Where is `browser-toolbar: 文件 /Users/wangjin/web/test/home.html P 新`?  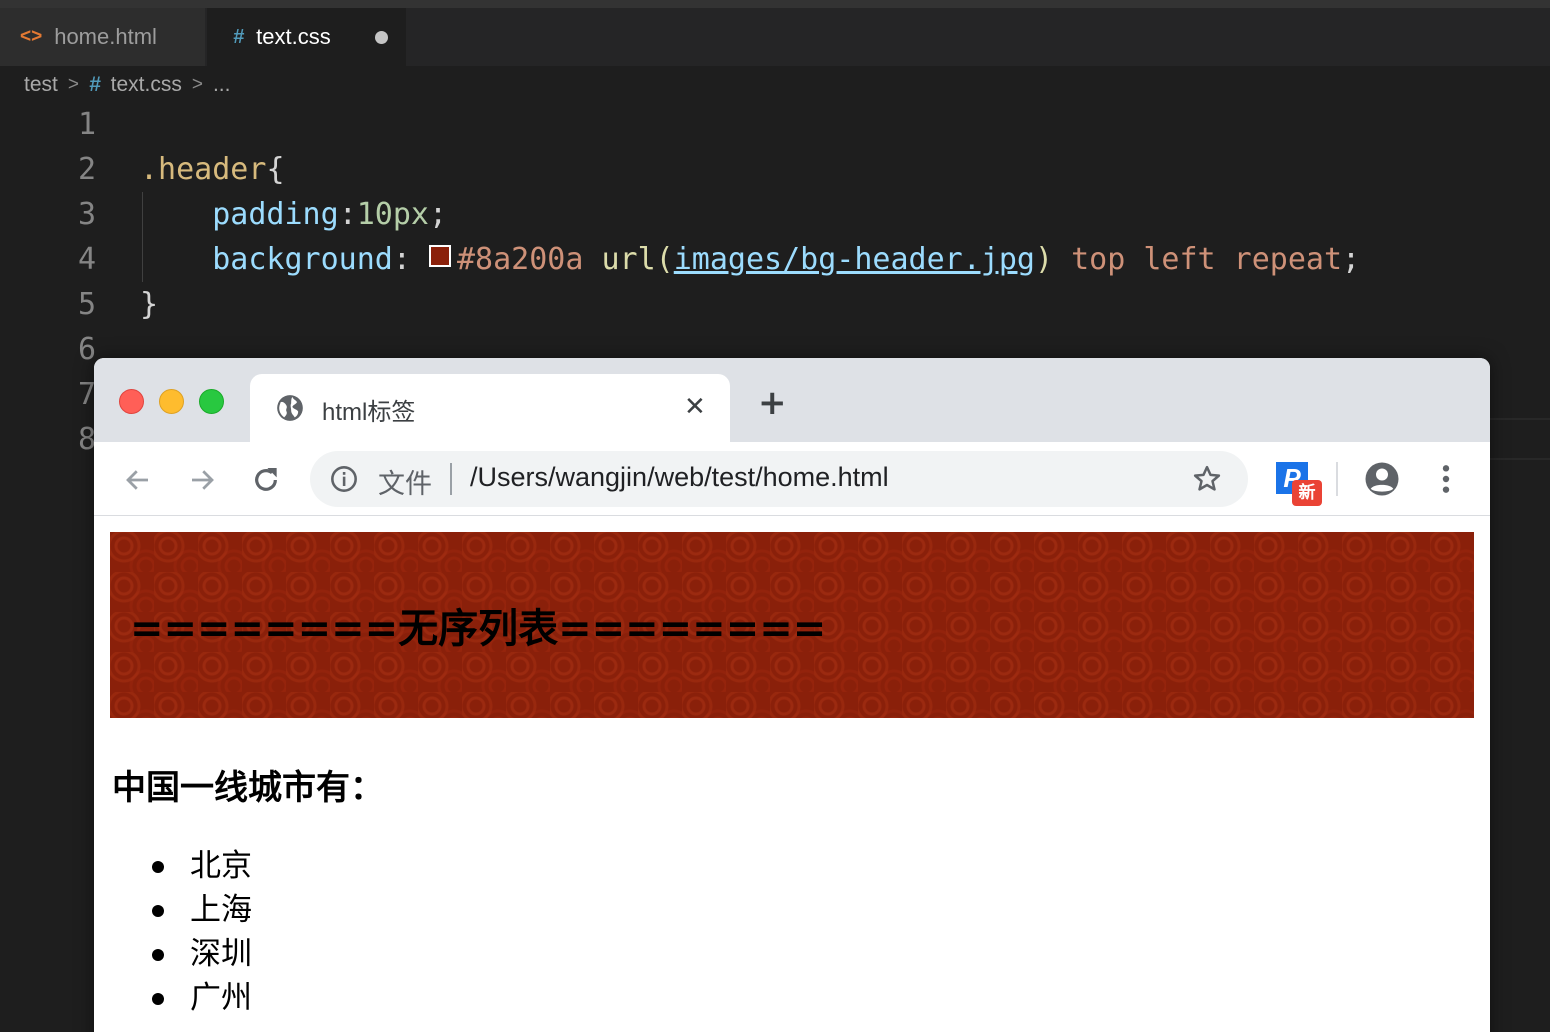 browser-toolbar: 文件 /Users/wangjin/web/test/home.html P 新 is located at coordinates (792, 479).